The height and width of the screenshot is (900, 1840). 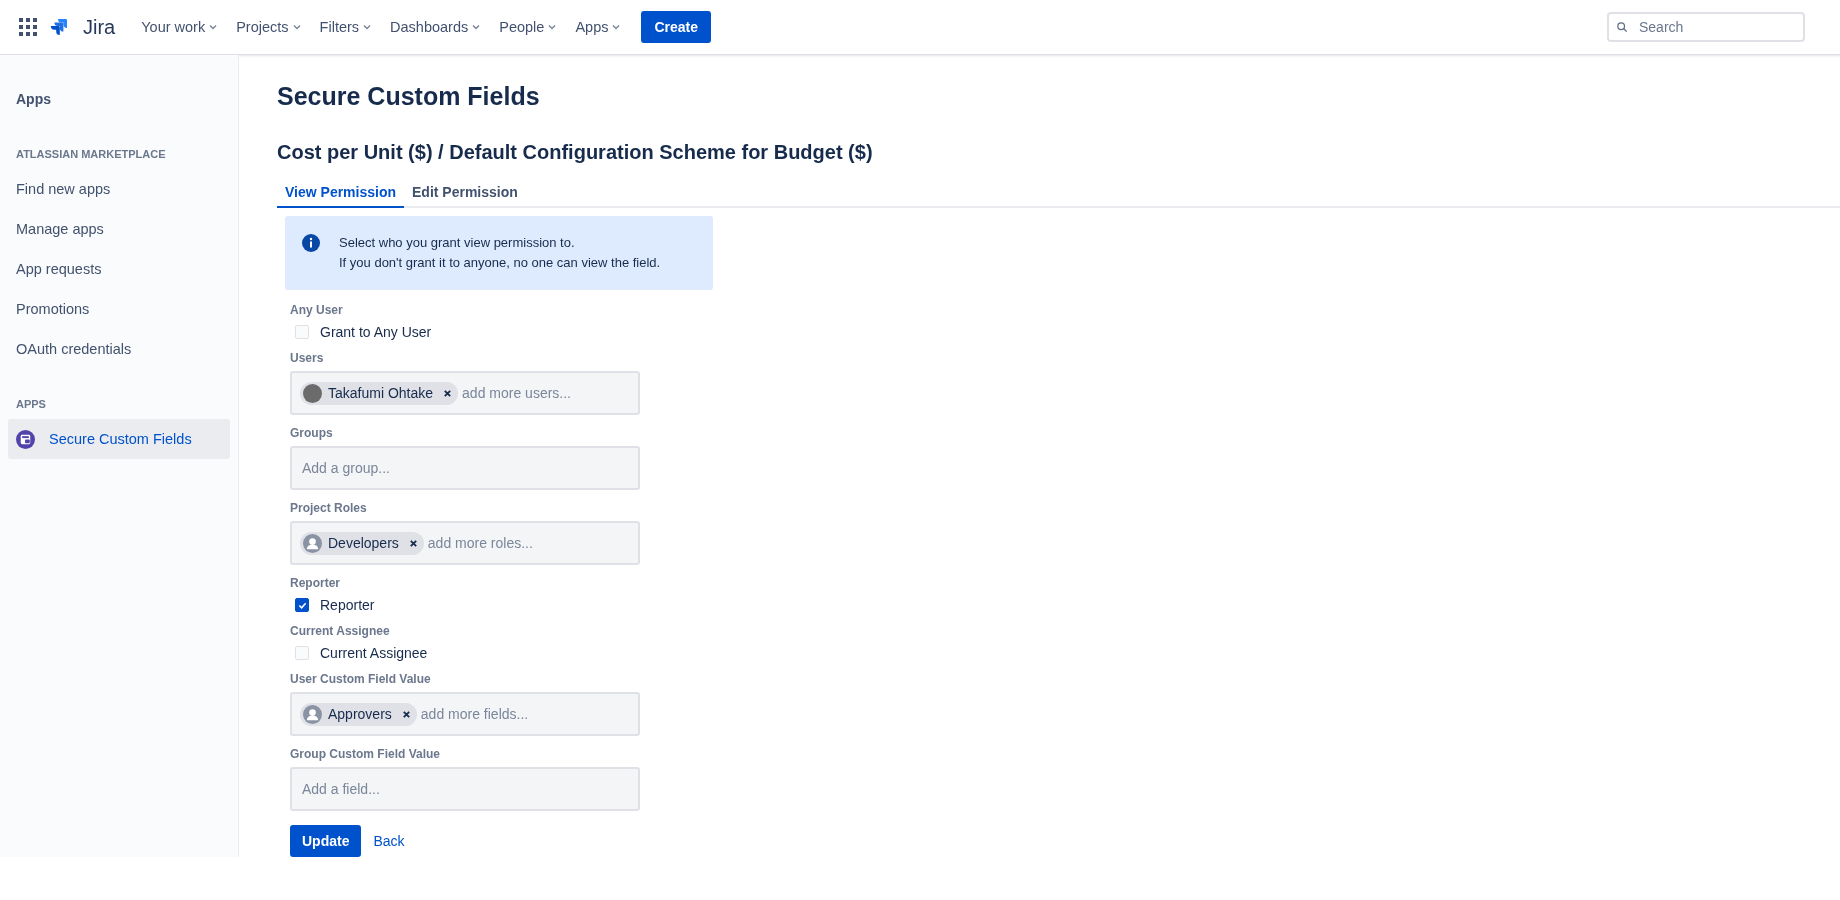 I want to click on nav-menu-item: Apps, so click(x=598, y=27).